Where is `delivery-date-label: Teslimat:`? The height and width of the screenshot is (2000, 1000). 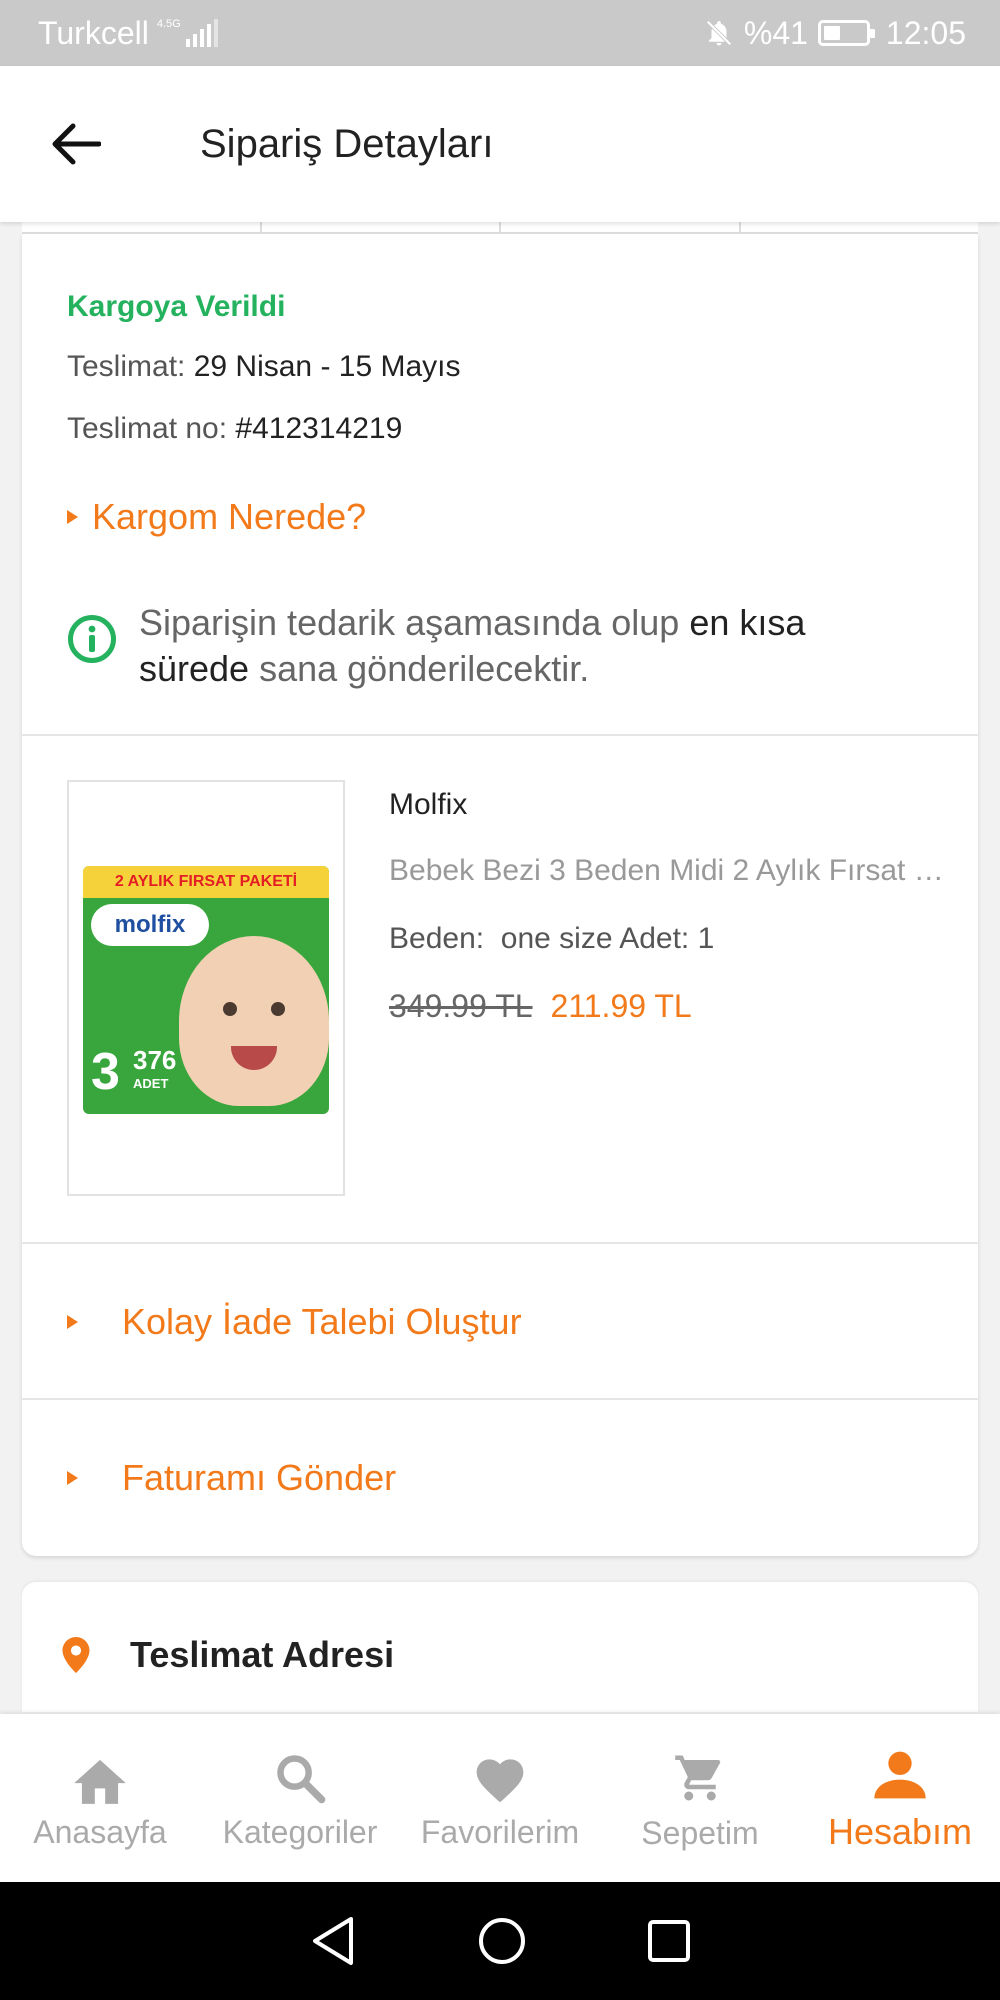
delivery-date-label: Teslimat: is located at coordinates (126, 366).